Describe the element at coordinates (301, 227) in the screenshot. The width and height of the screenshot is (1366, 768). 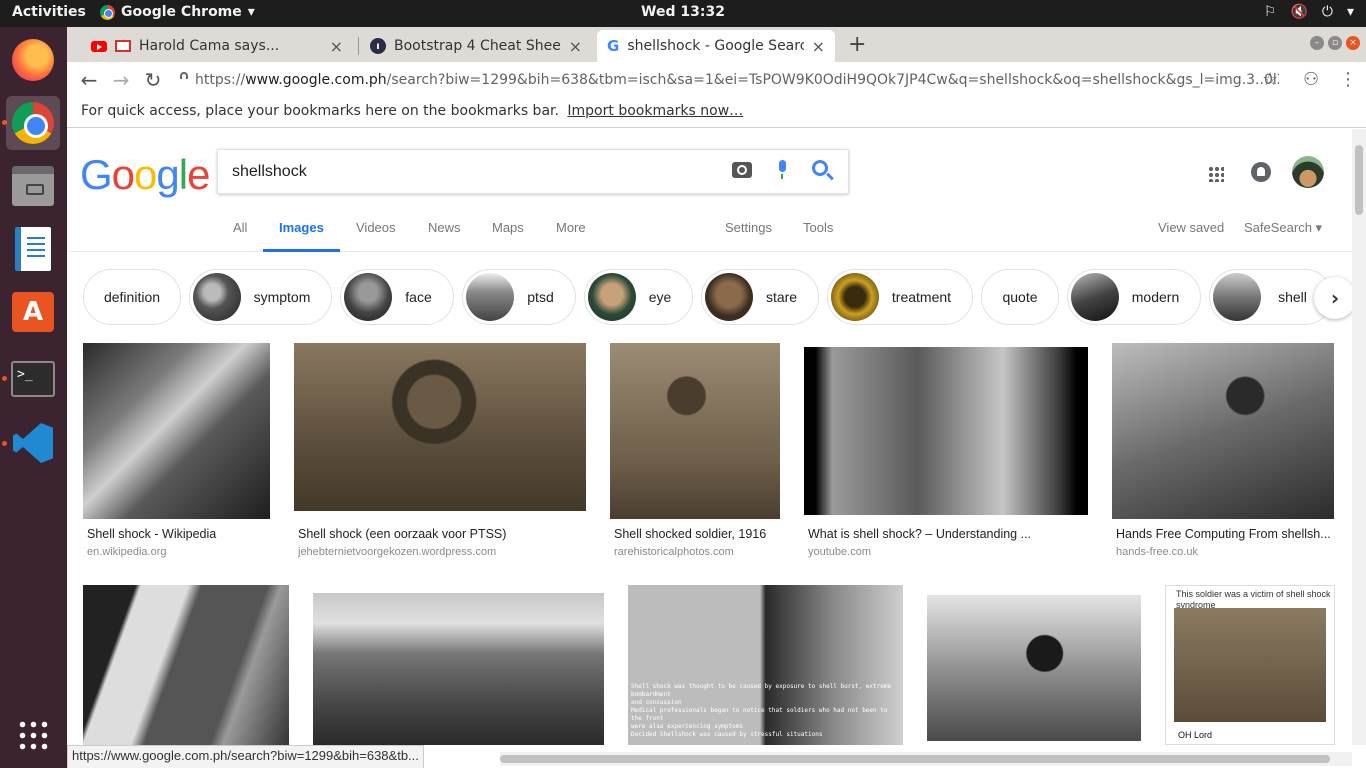
I see `tab-images: Images` at that location.